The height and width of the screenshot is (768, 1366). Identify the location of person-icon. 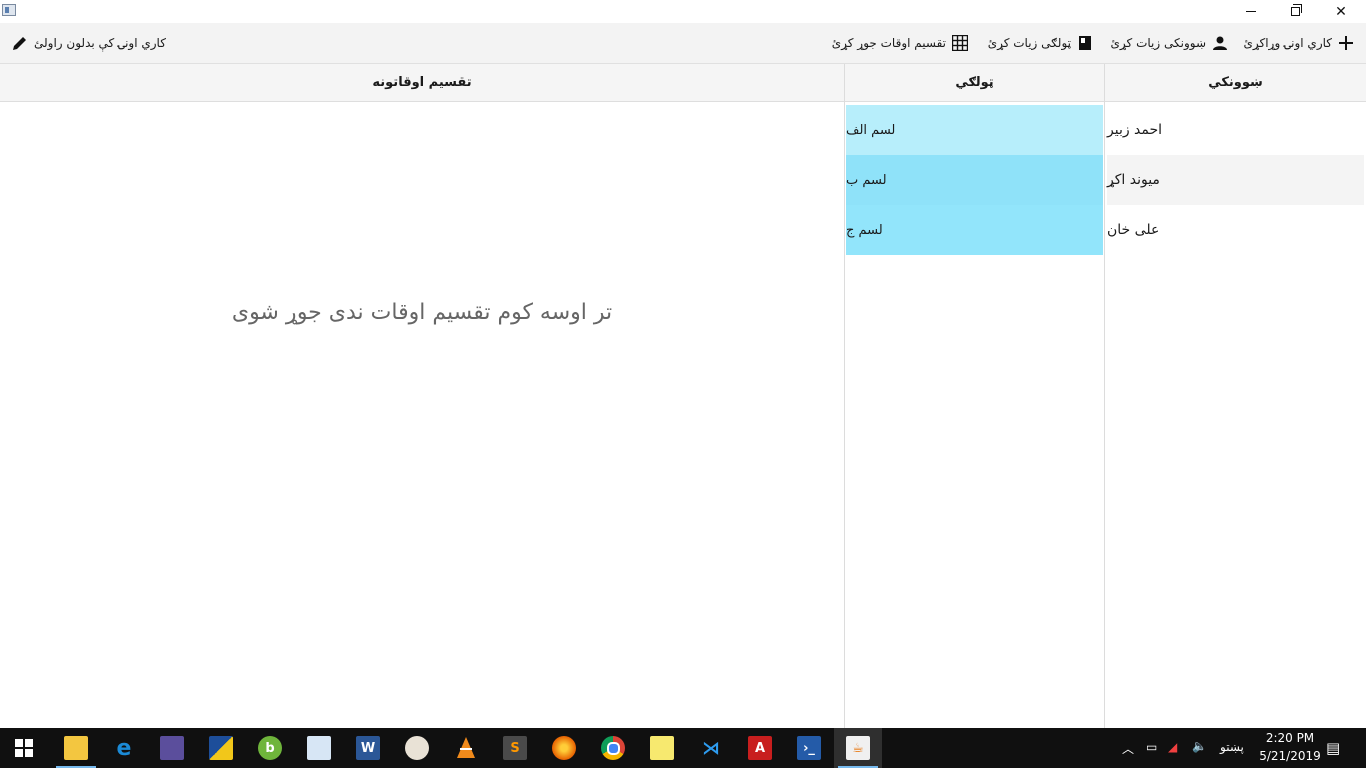
(1220, 43).